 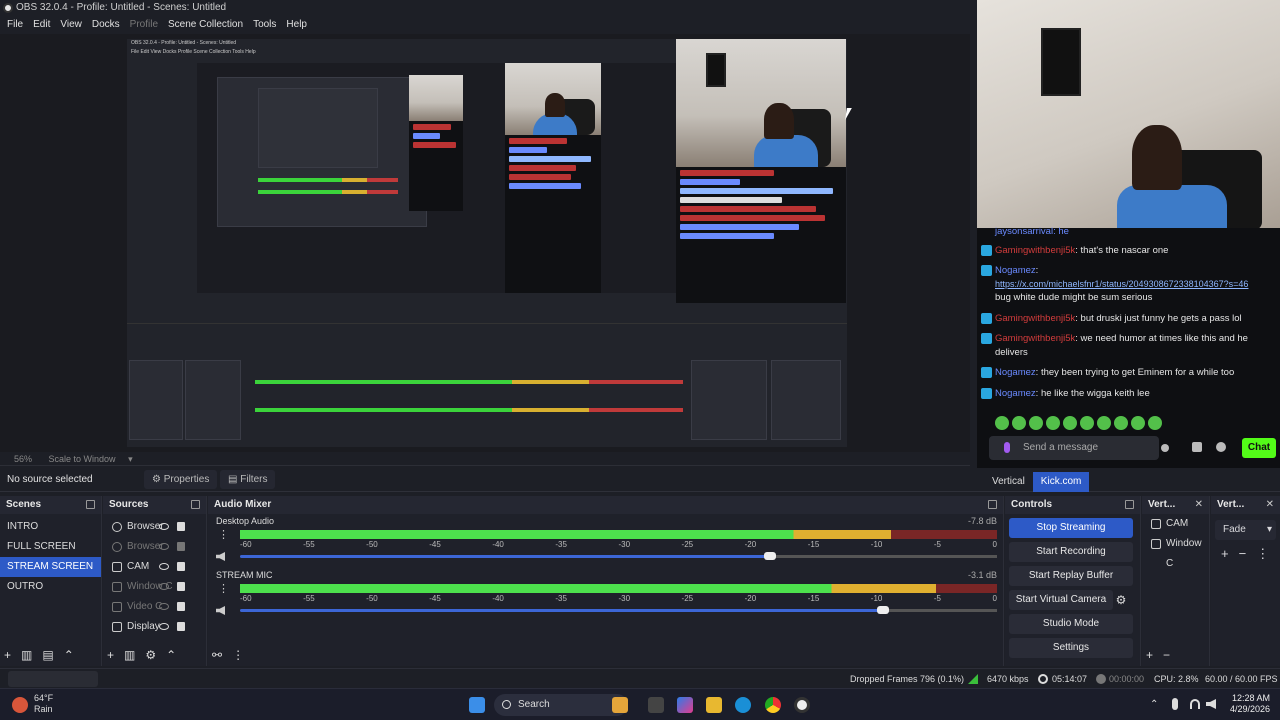 What do you see at coordinates (41, 25) in the screenshot?
I see `menu-edit: Edit` at bounding box center [41, 25].